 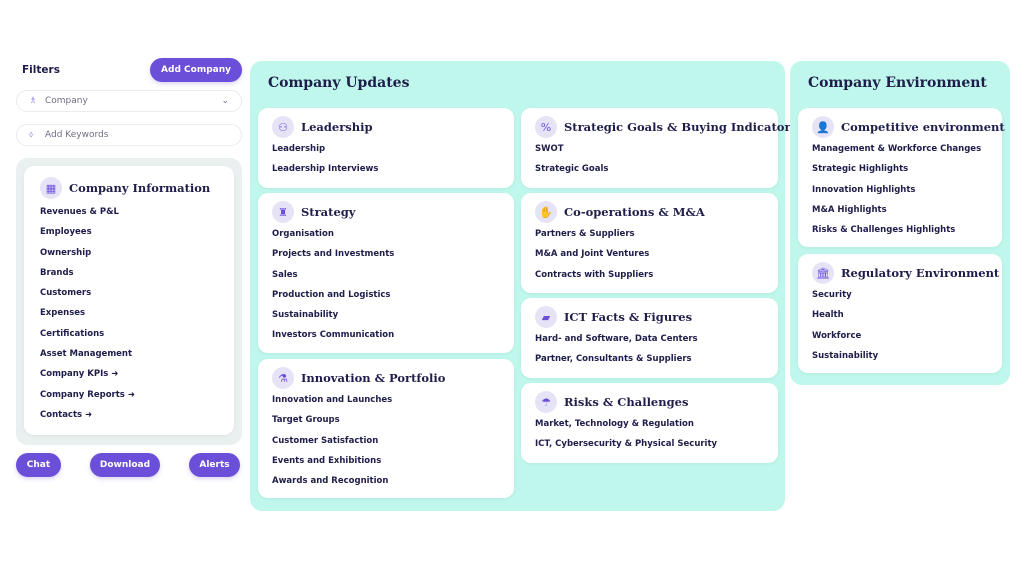 I want to click on list-item: Risks & Challenges Highlights, so click(x=902, y=230).